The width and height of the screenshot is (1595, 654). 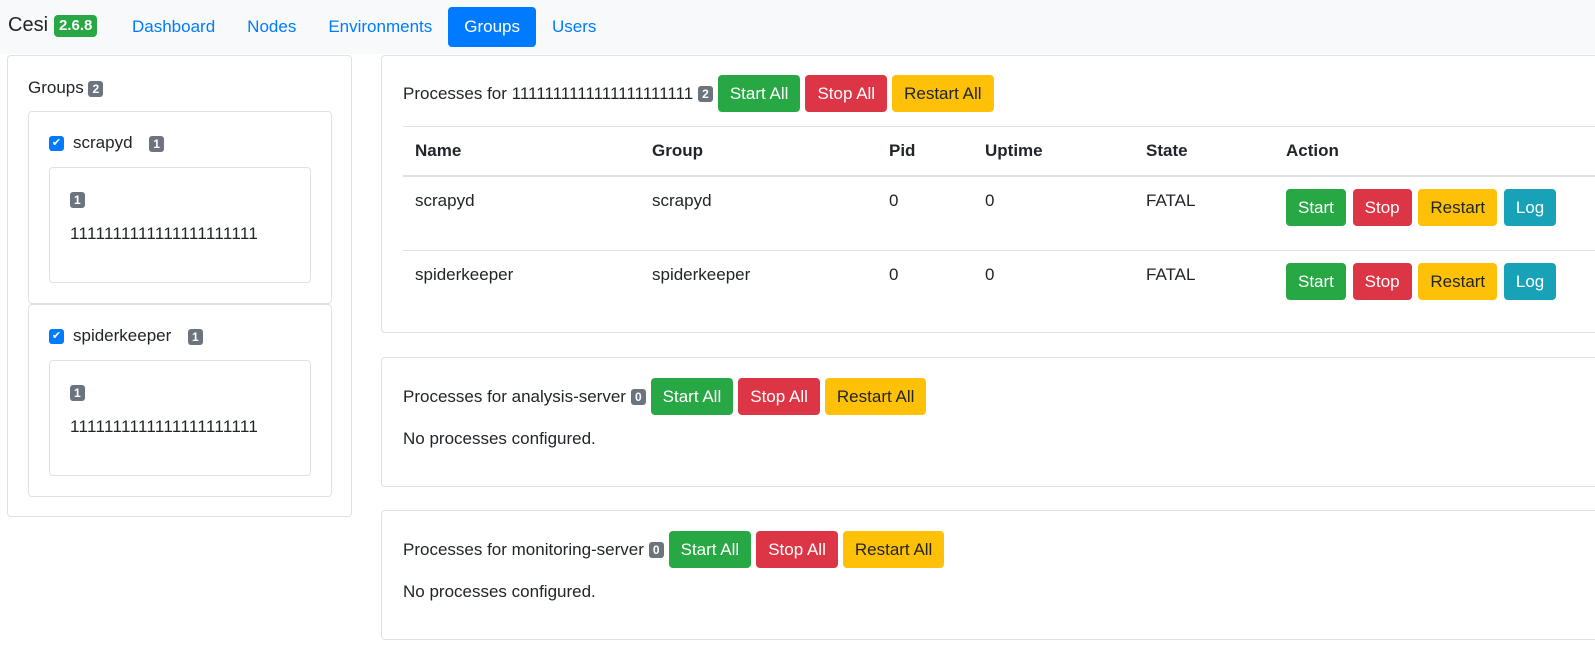 I want to click on process-count-badge: 2, so click(x=705, y=93).